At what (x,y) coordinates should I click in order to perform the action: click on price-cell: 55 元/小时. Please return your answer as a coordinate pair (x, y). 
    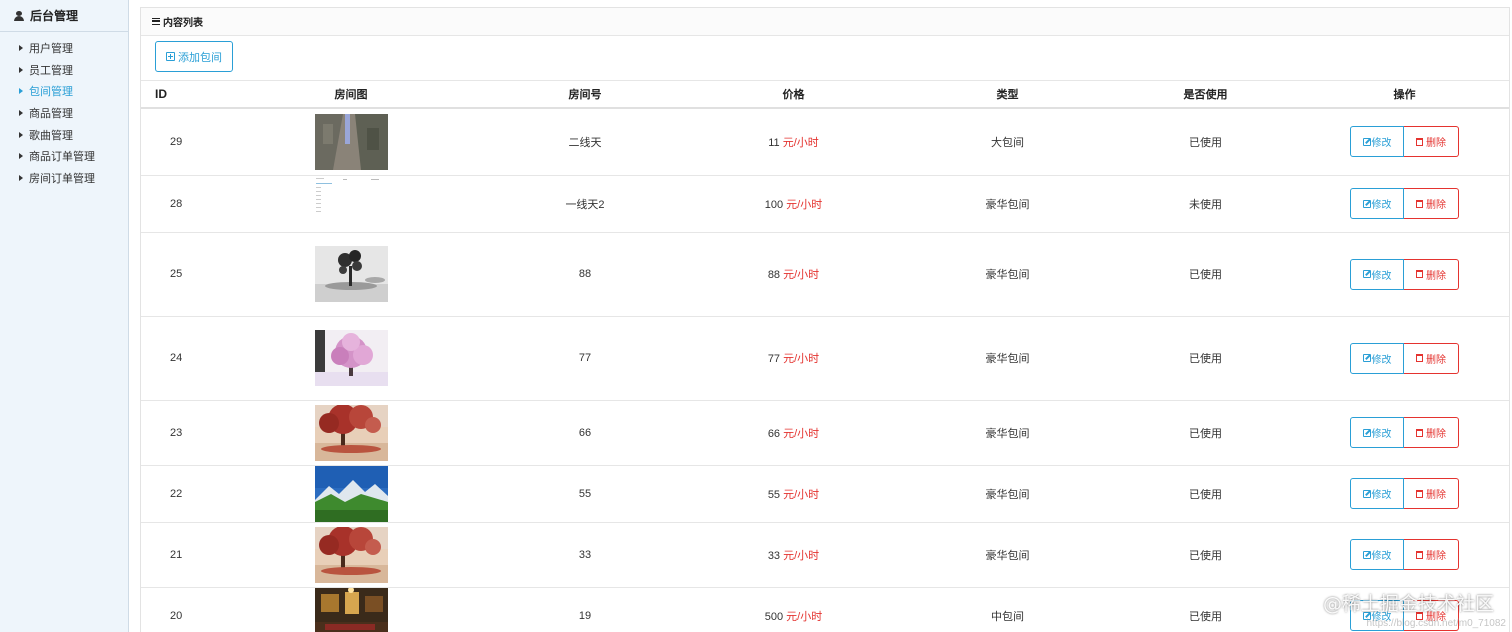
    Looking at the image, I should click on (793, 494).